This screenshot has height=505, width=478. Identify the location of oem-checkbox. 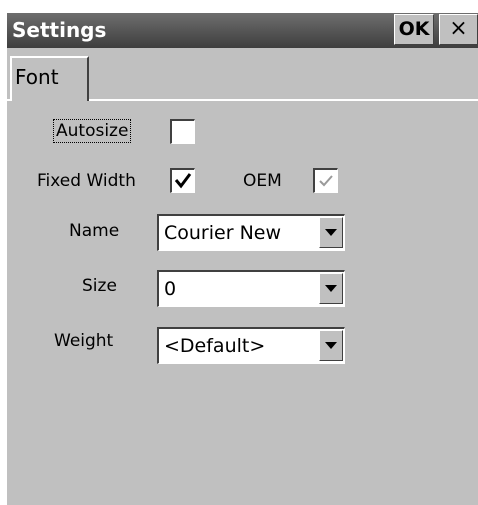
(325, 180).